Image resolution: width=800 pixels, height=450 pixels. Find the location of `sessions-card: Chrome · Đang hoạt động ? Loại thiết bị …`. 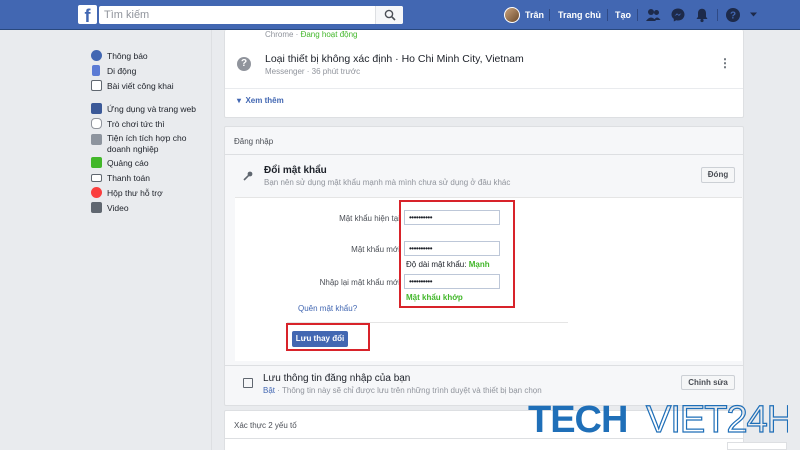

sessions-card: Chrome · Đang hoạt động ? Loại thiết bị … is located at coordinates (484, 74).